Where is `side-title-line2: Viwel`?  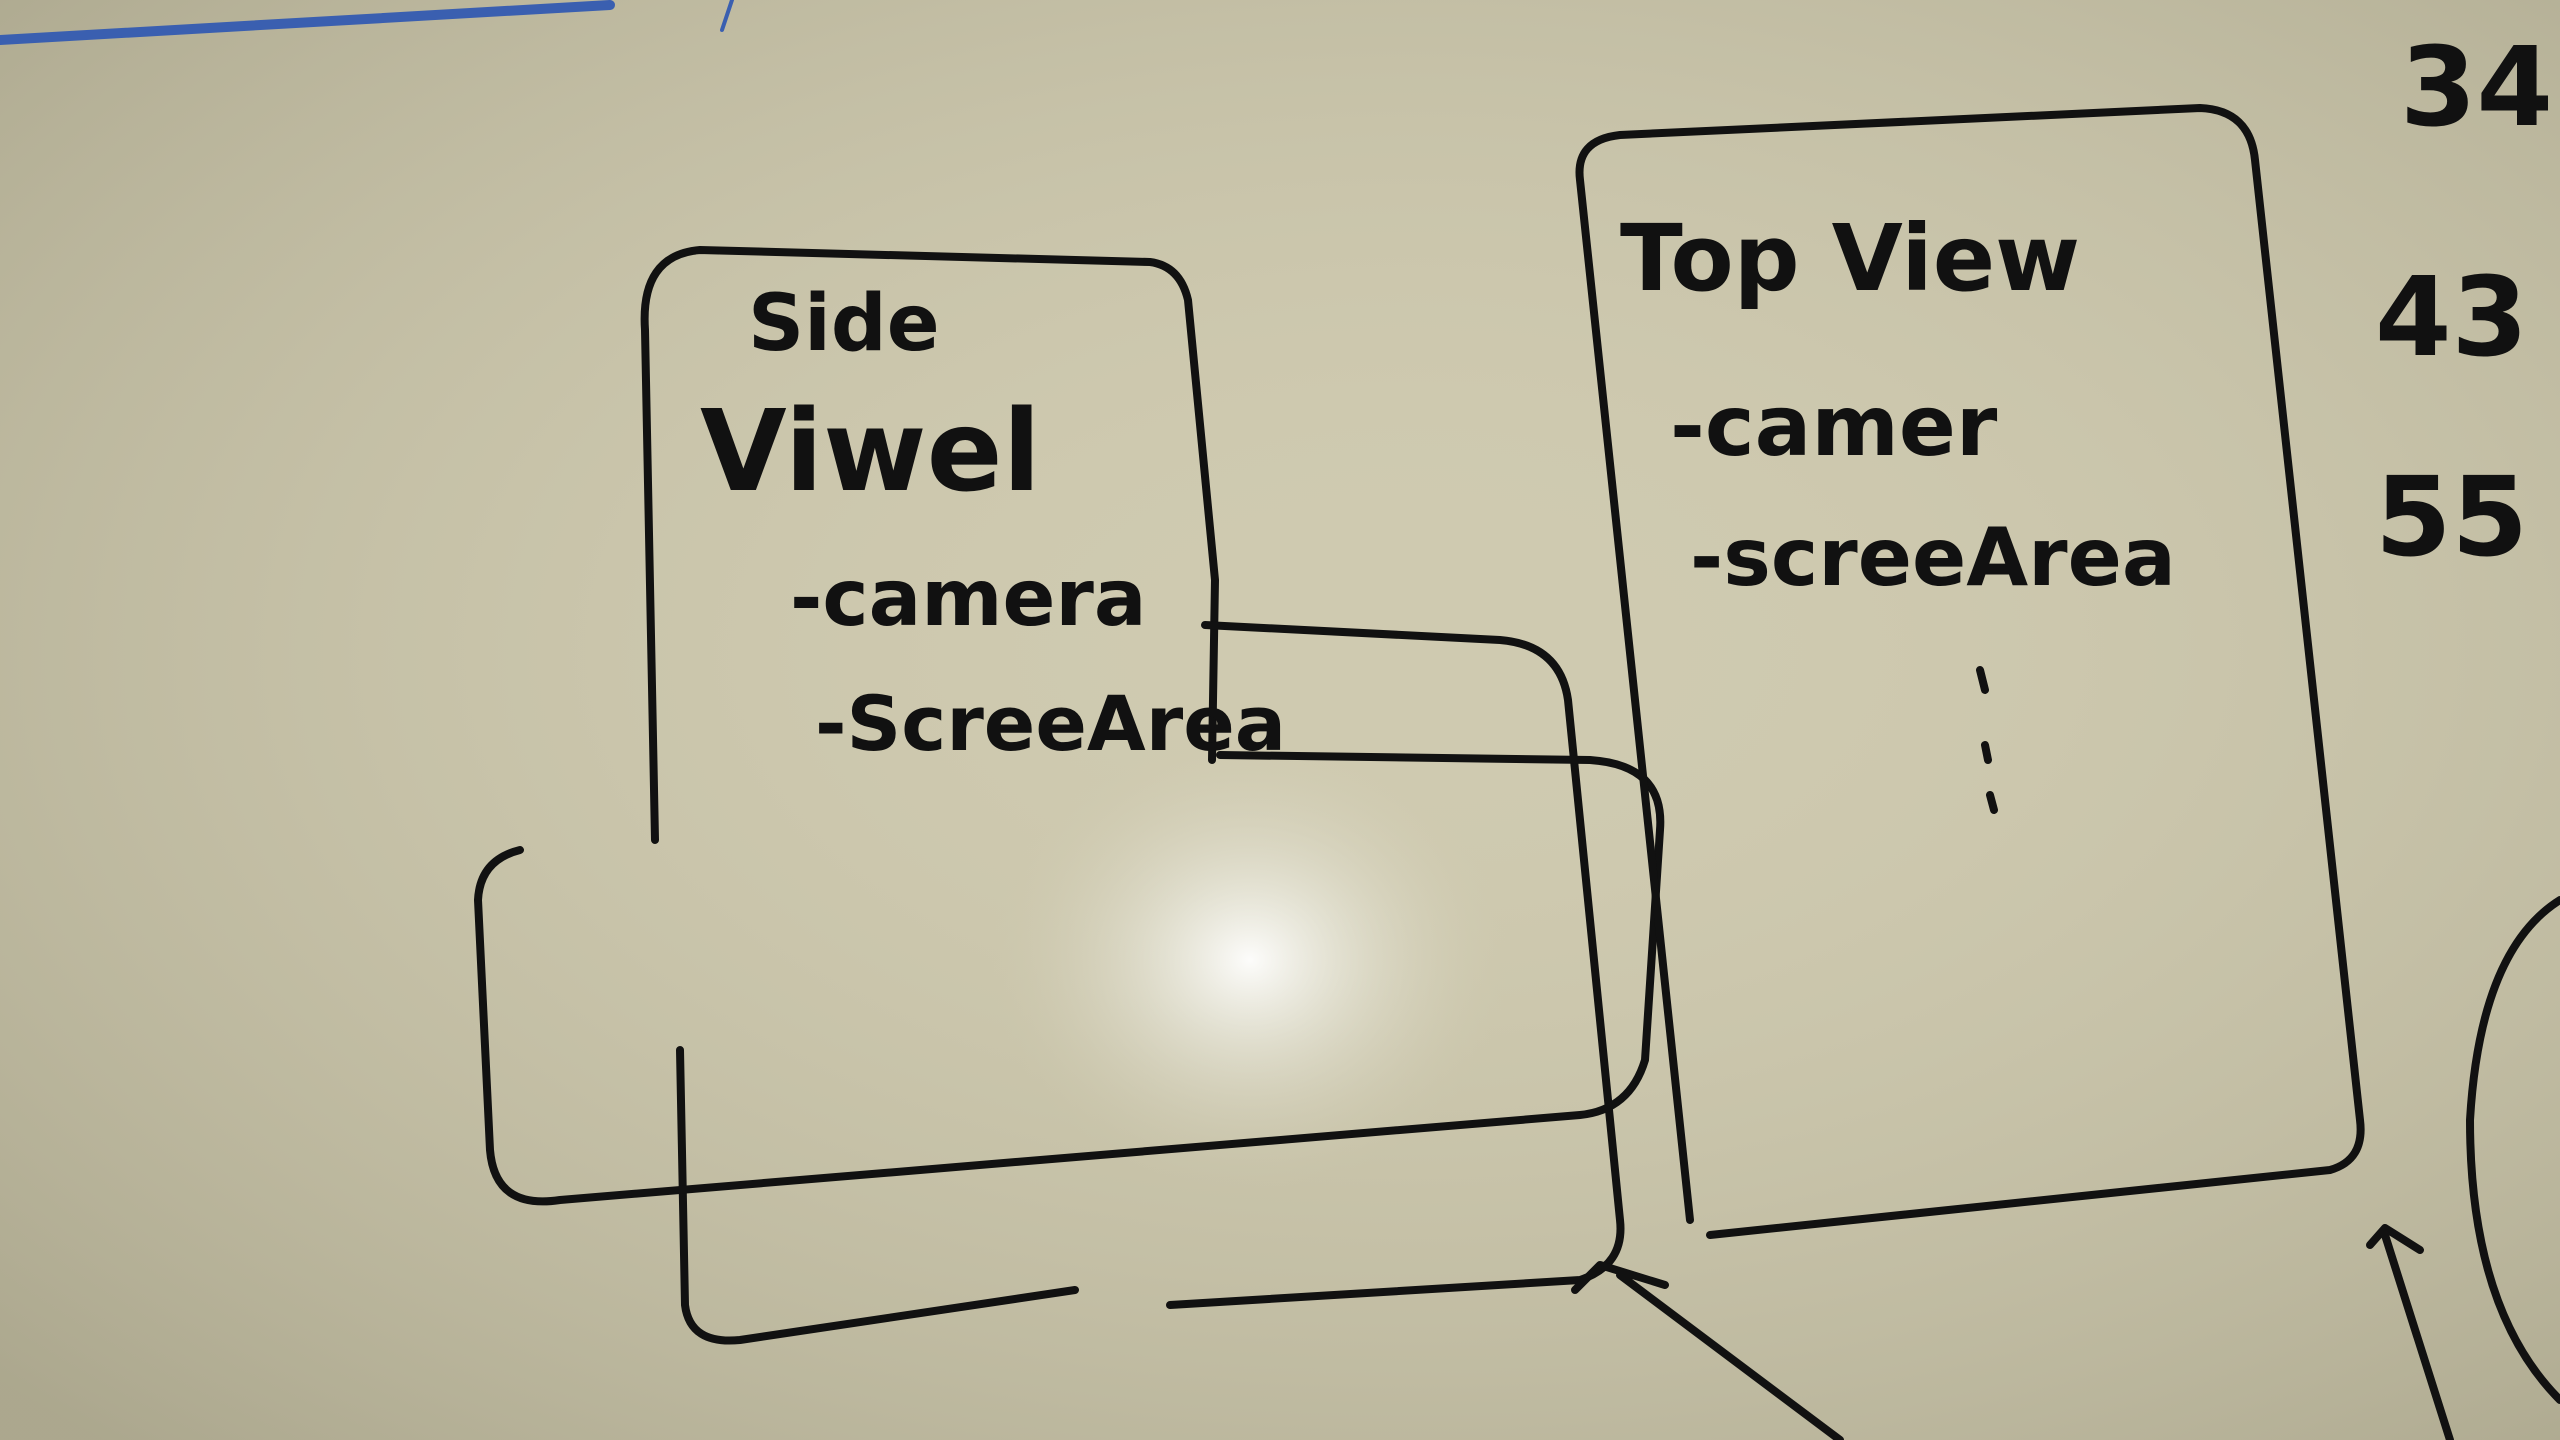 side-title-line2: Viwel is located at coordinates (870, 452).